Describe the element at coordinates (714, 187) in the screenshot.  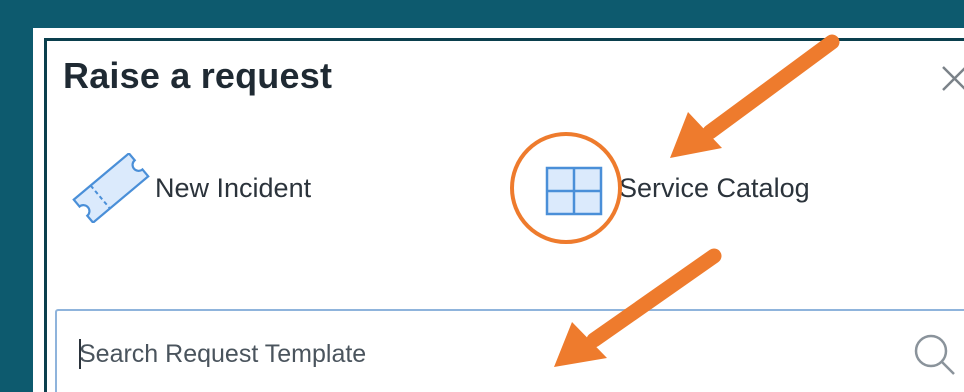
I see `service-catalog-label: Service Catalog` at that location.